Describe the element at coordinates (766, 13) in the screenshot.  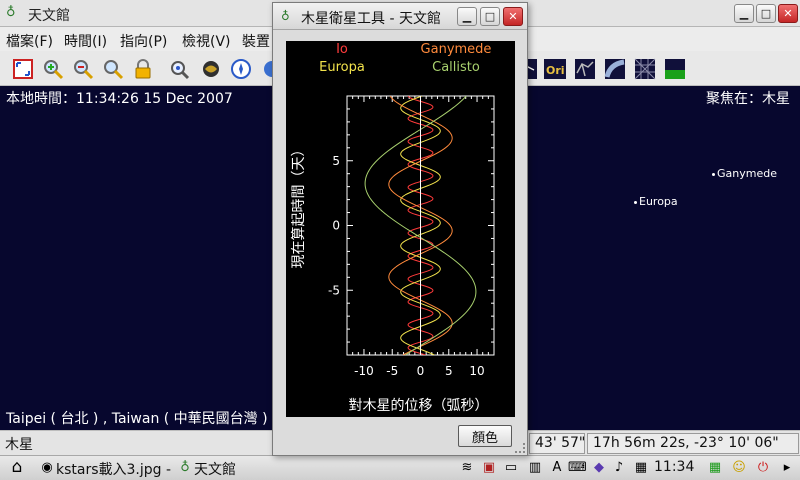
I see `maximize-button: □` at that location.